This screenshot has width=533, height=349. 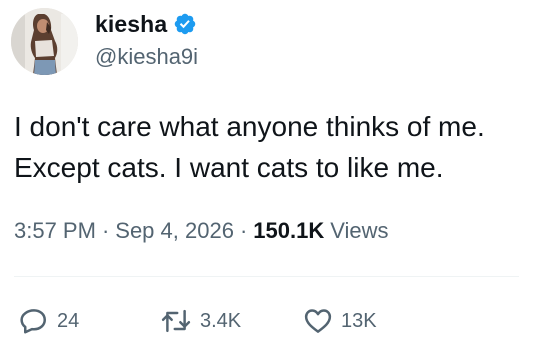 I want to click on author-handle: @kiesha9i, so click(x=146, y=57).